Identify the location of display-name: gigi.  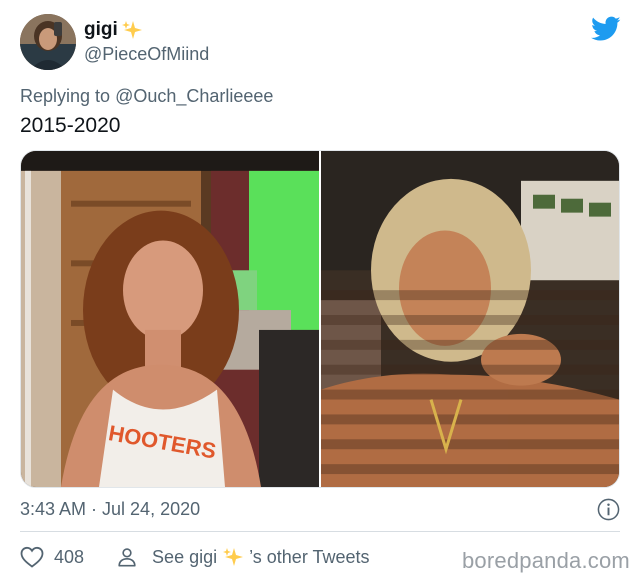
(101, 30).